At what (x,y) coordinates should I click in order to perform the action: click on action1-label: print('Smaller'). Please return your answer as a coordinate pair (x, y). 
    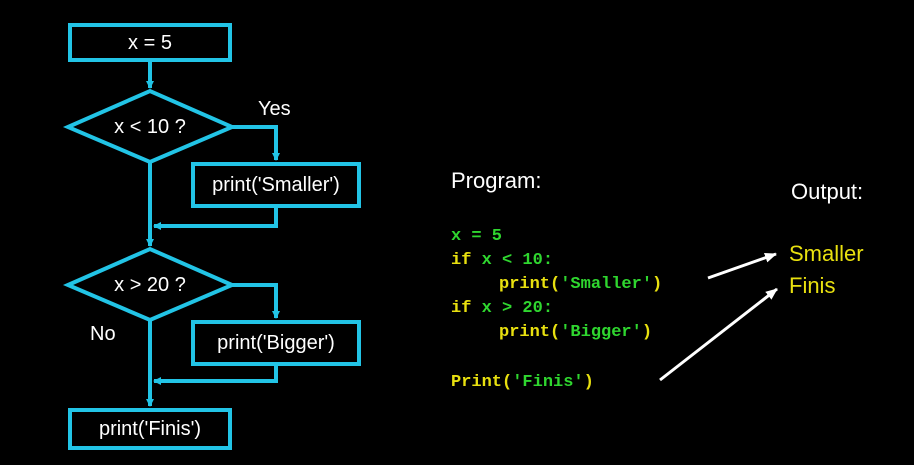
    Looking at the image, I should click on (276, 185).